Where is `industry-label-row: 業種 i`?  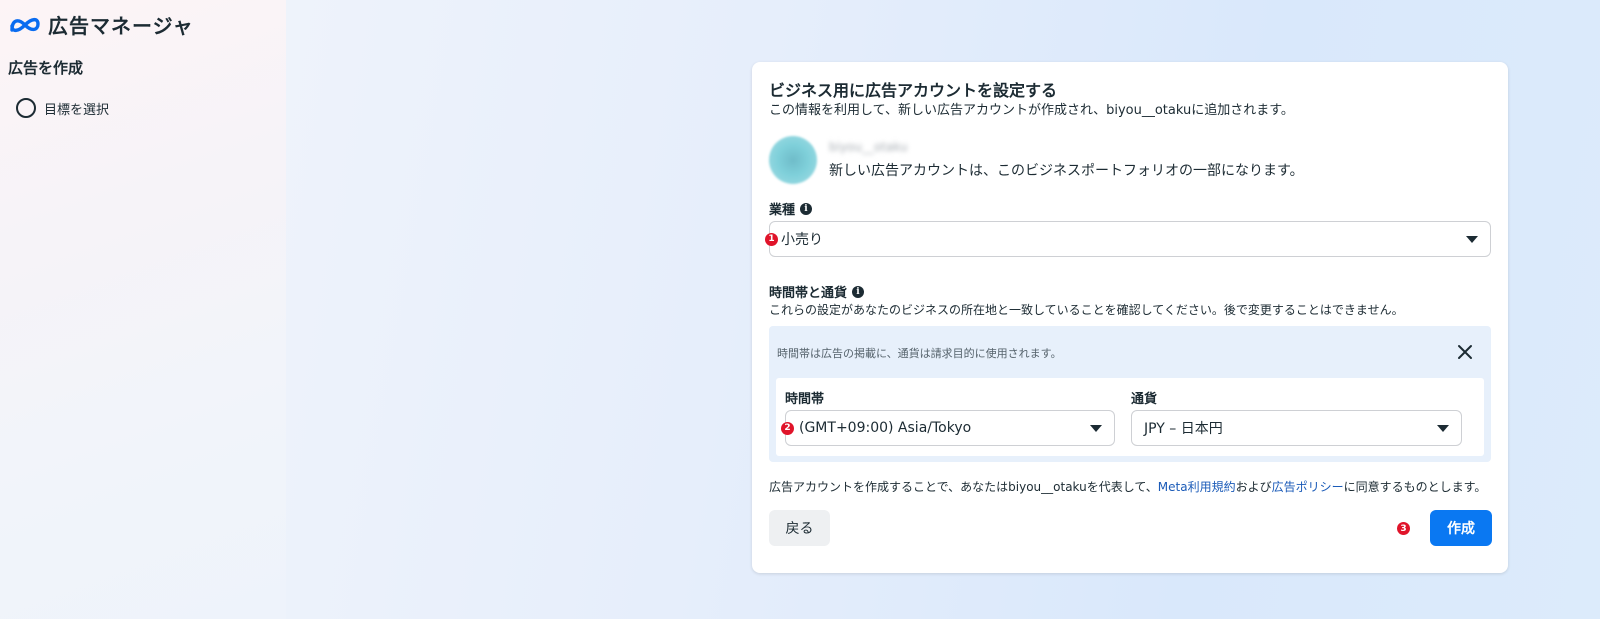
industry-label-row: 業種 i is located at coordinates (791, 208).